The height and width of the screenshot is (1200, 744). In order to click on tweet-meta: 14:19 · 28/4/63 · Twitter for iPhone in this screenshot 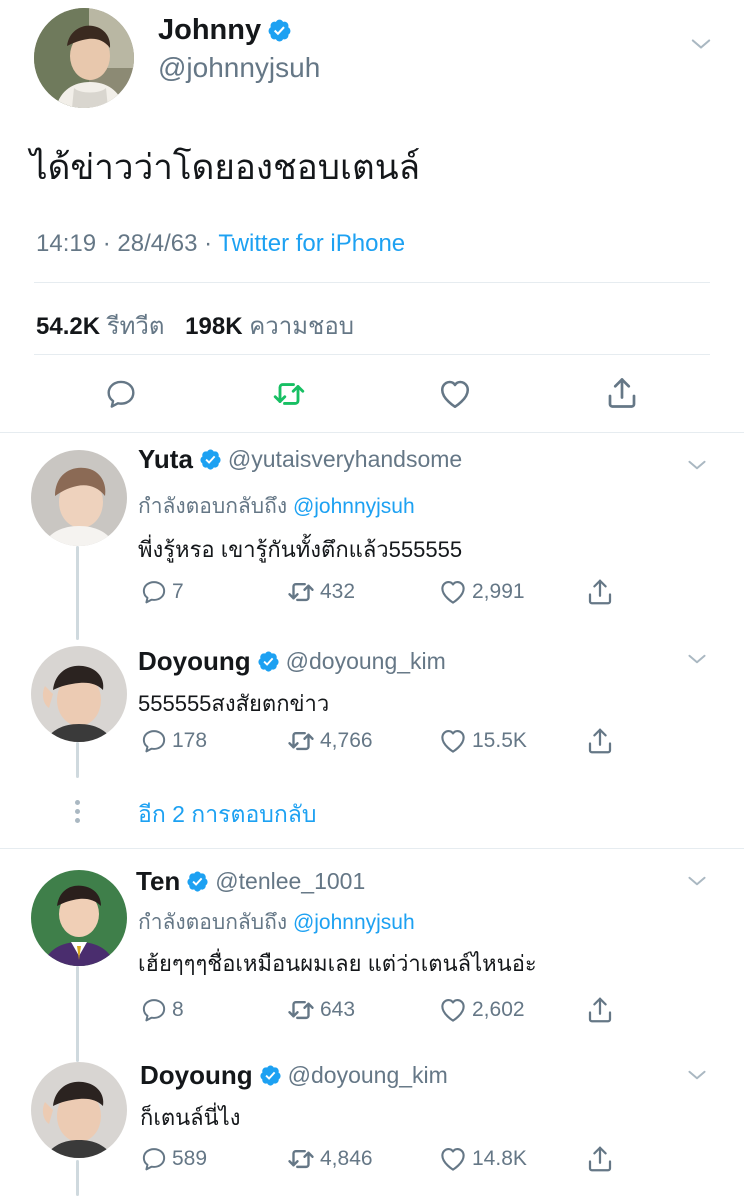, I will do `click(220, 244)`.